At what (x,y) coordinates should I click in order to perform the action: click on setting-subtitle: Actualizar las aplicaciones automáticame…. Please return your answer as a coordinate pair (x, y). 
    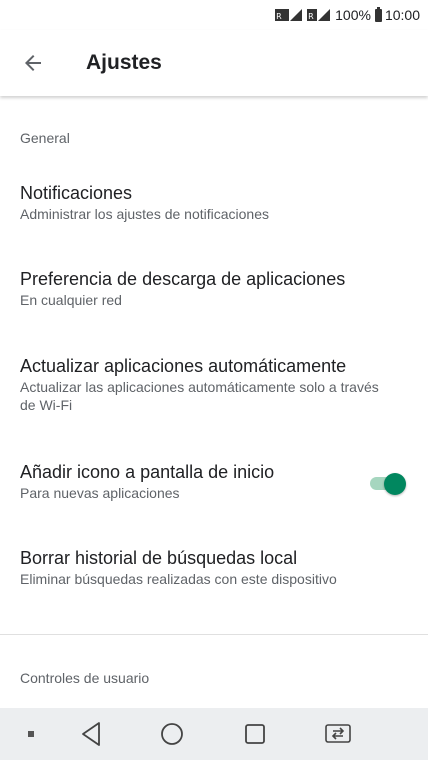
    Looking at the image, I should click on (199, 396).